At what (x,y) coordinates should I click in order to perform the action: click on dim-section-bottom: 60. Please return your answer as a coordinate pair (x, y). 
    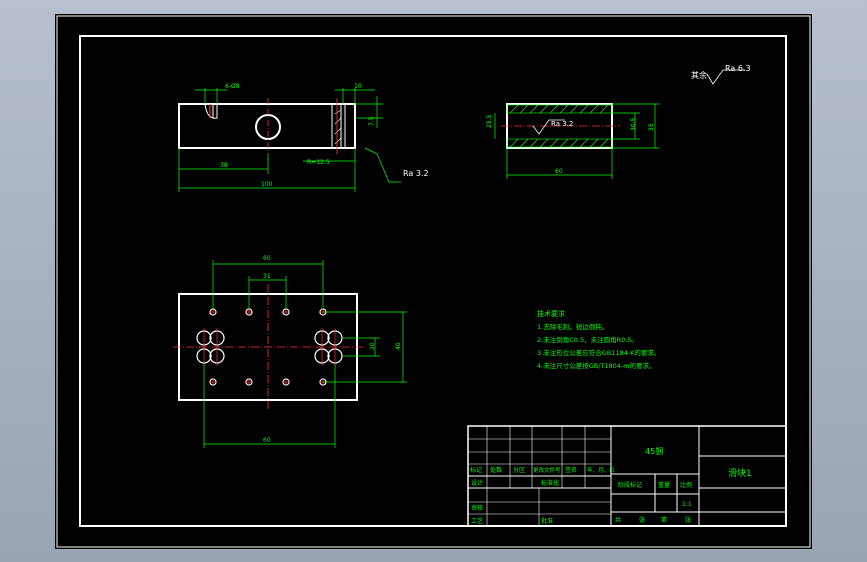
    Looking at the image, I should click on (559, 171).